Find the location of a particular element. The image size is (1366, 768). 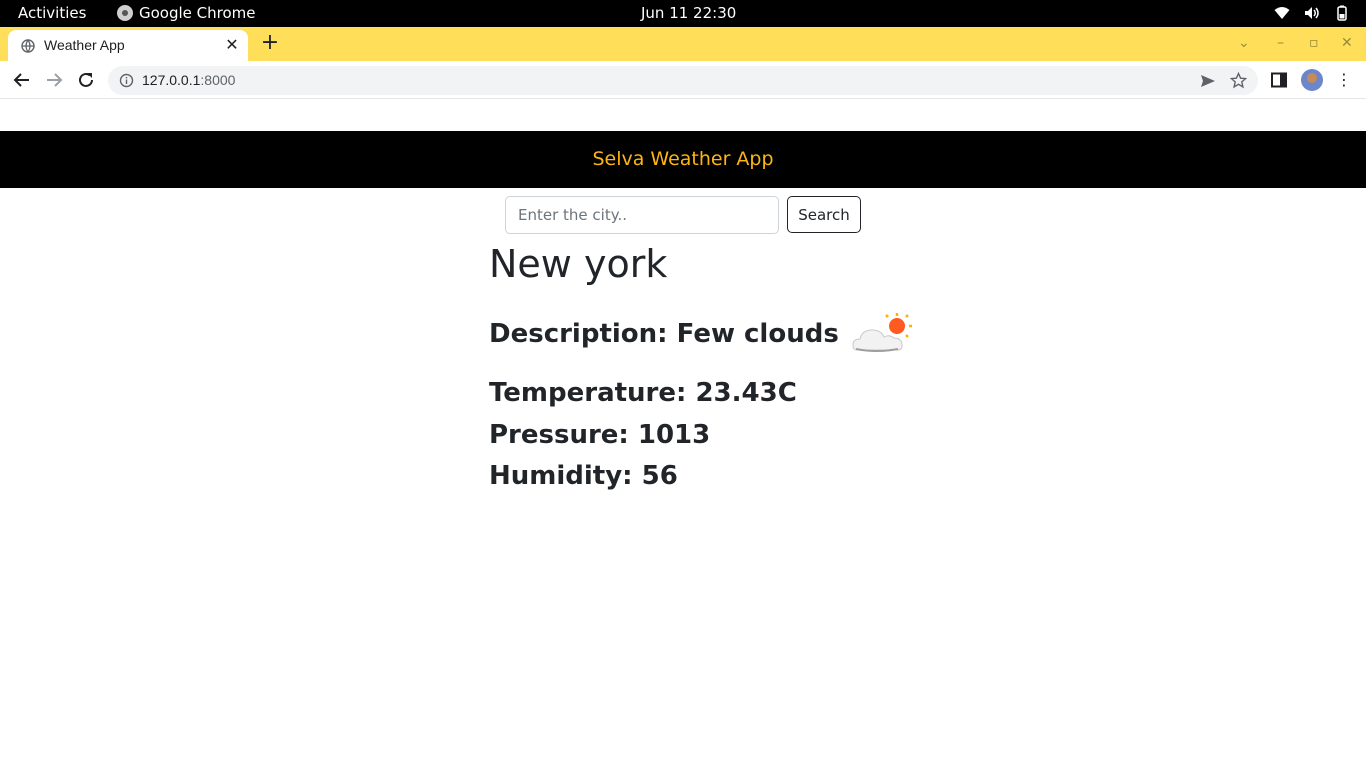

new-tab-button: + is located at coordinates (270, 43).